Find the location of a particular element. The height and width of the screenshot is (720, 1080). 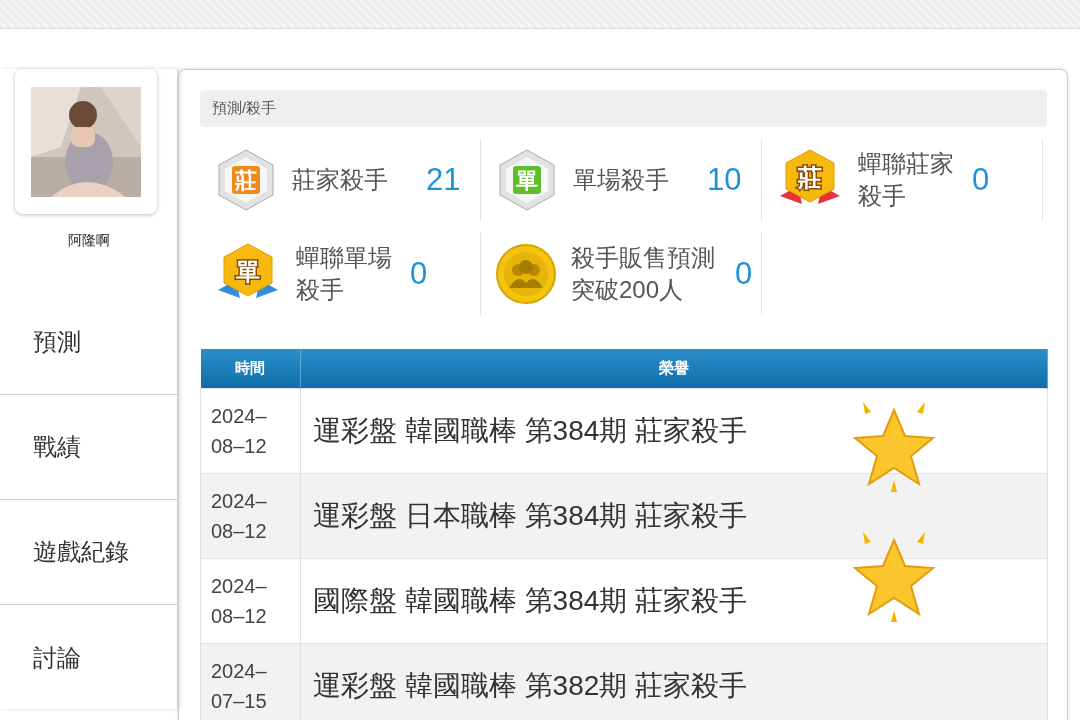

user-name: 阿隆啊 is located at coordinates (88, 241).